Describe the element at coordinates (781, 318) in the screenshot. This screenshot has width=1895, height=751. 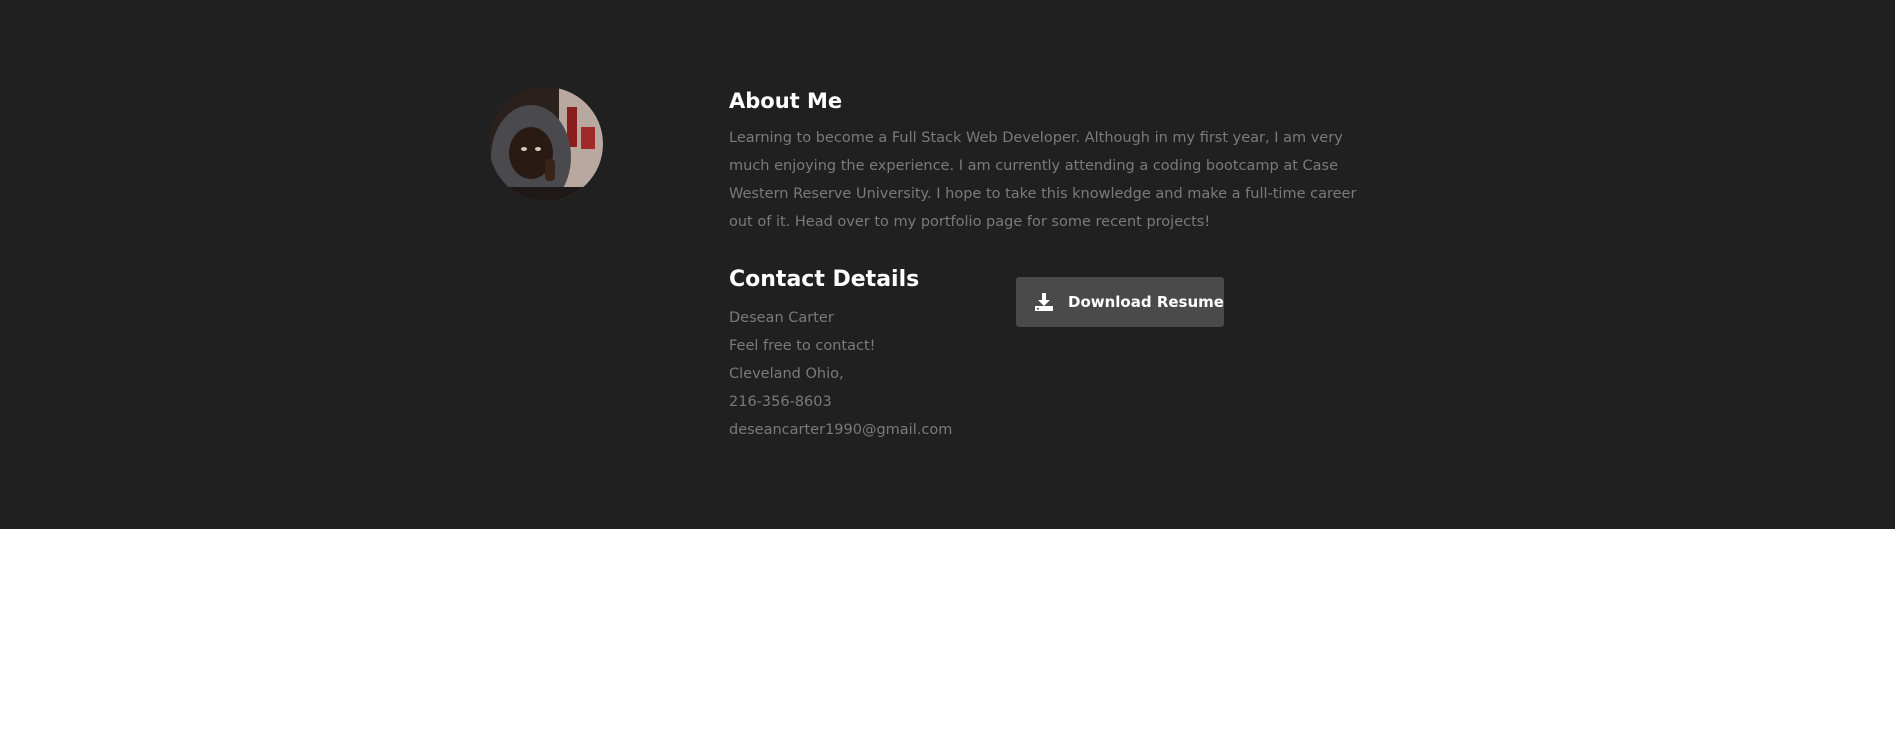
I see `contact-name: Desean Carter` at that location.